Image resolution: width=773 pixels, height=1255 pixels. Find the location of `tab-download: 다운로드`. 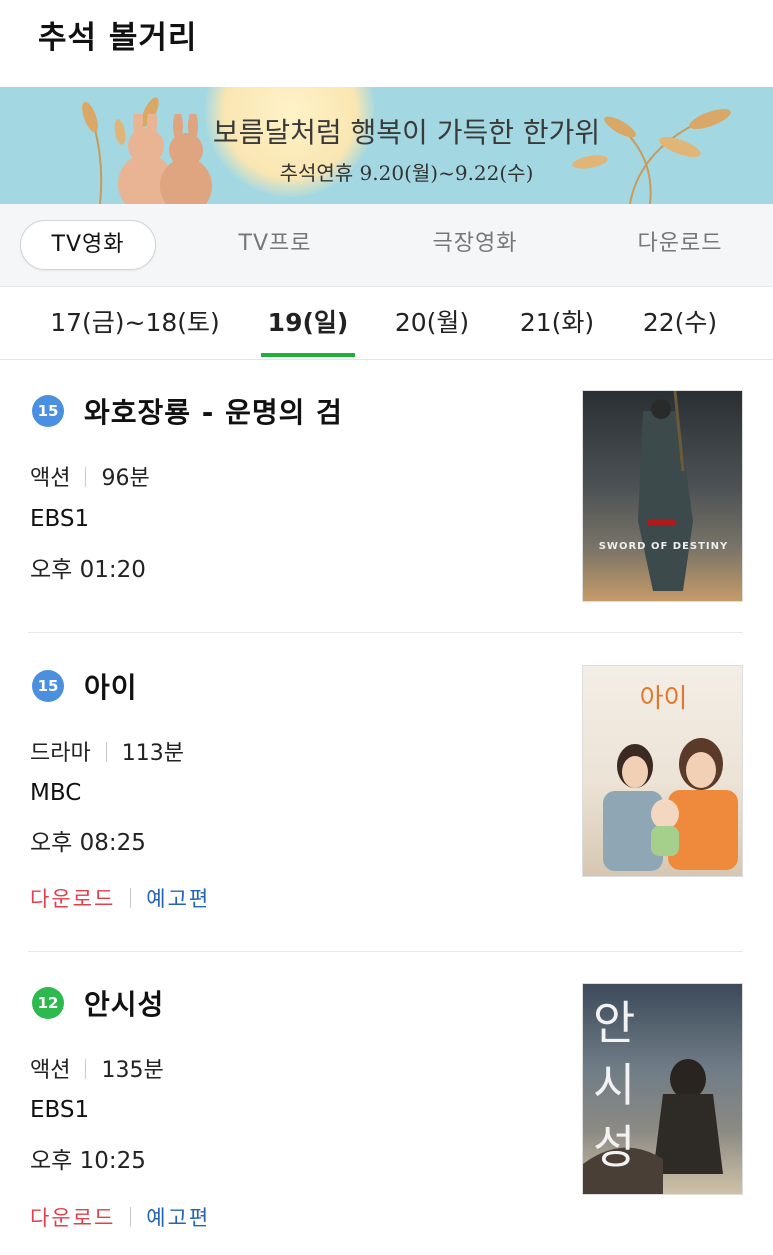

tab-download: 다운로드 is located at coordinates (680, 244).